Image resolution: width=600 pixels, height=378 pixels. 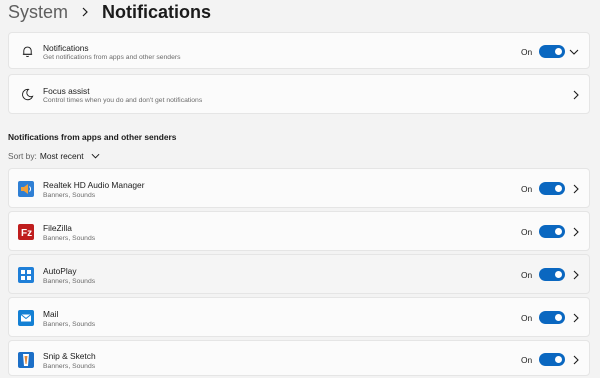 What do you see at coordinates (26, 360) in the screenshot?
I see `snip-sketch-app-icon` at bounding box center [26, 360].